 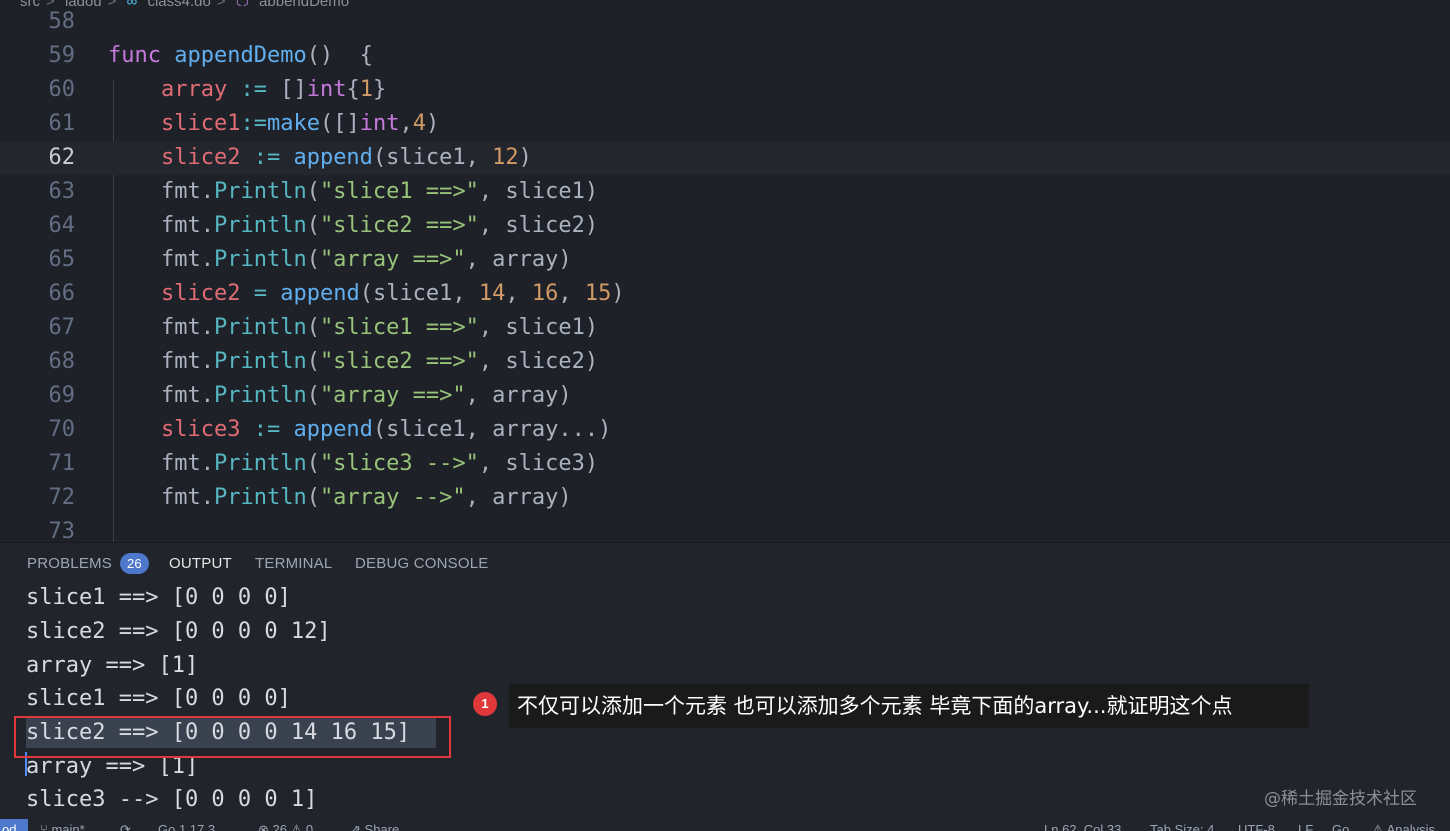 I want to click on line-number: 73, so click(x=62, y=530).